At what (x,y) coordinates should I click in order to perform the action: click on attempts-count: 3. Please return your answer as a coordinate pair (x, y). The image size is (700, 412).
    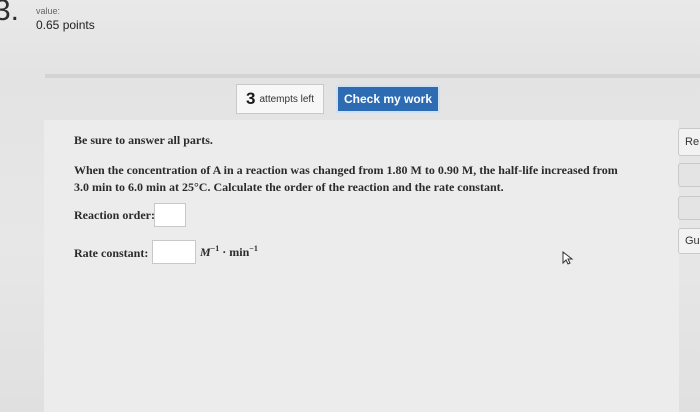
    Looking at the image, I should click on (251, 98).